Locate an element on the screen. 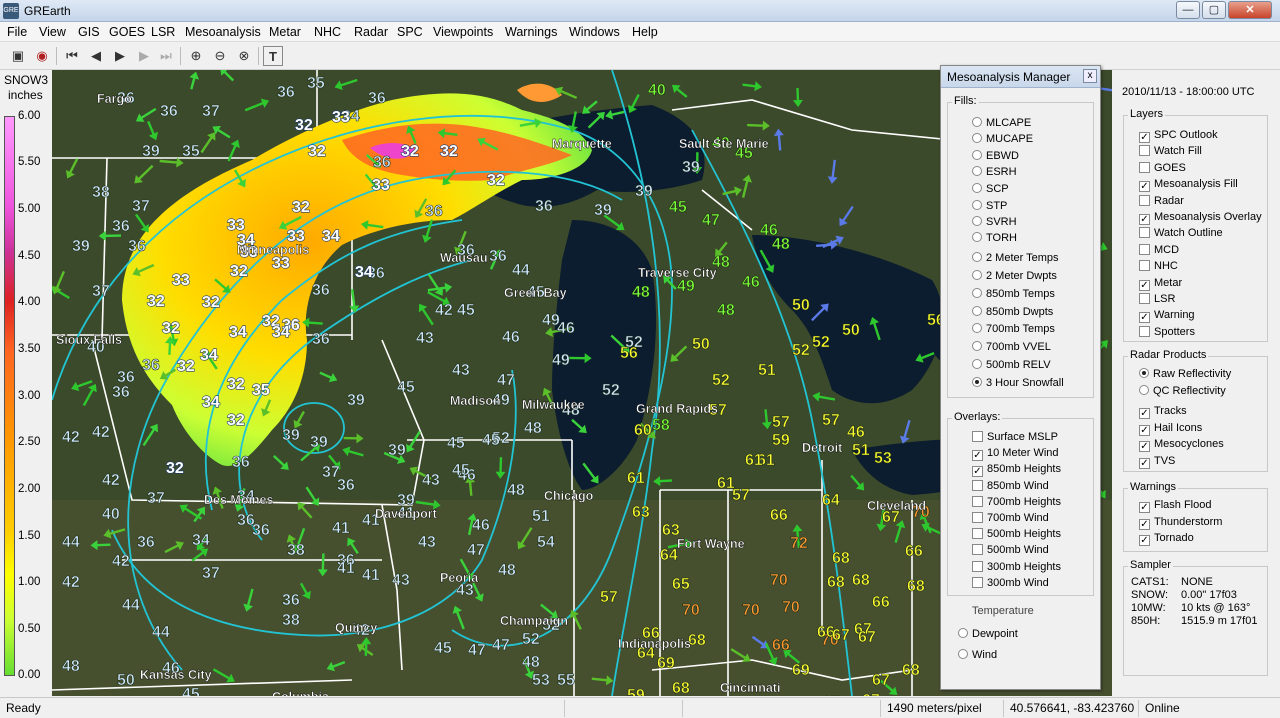 The image size is (1280, 718). overlay-option: Surface MSLP is located at coordinates (1015, 437).